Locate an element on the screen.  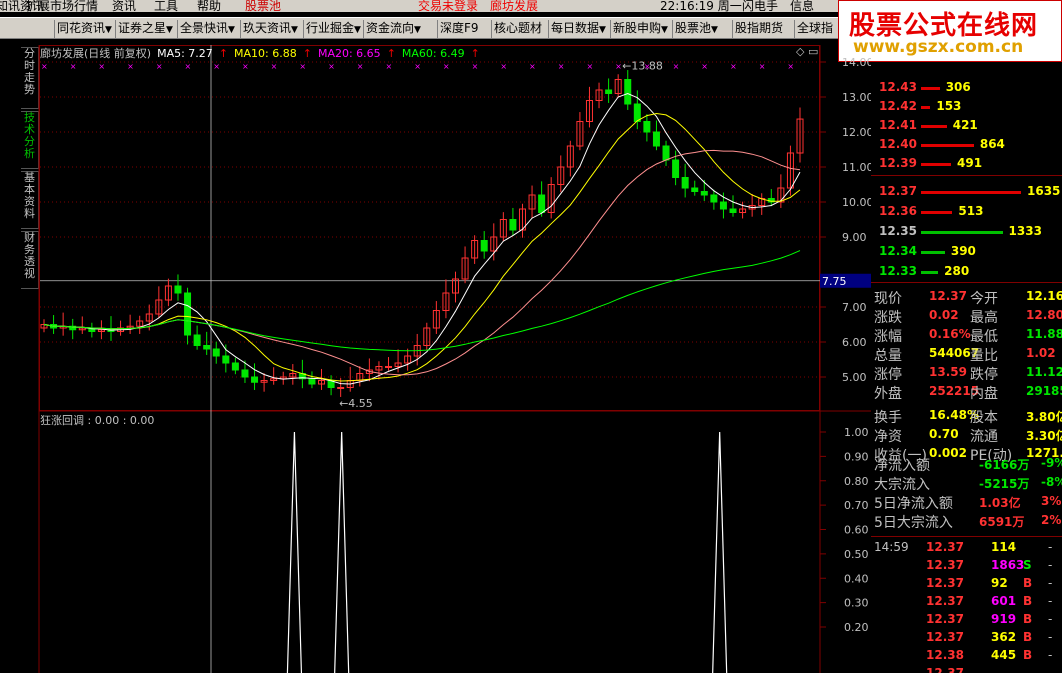
toolbar-button-4: 行业掘金▼ is located at coordinates (333, 29).